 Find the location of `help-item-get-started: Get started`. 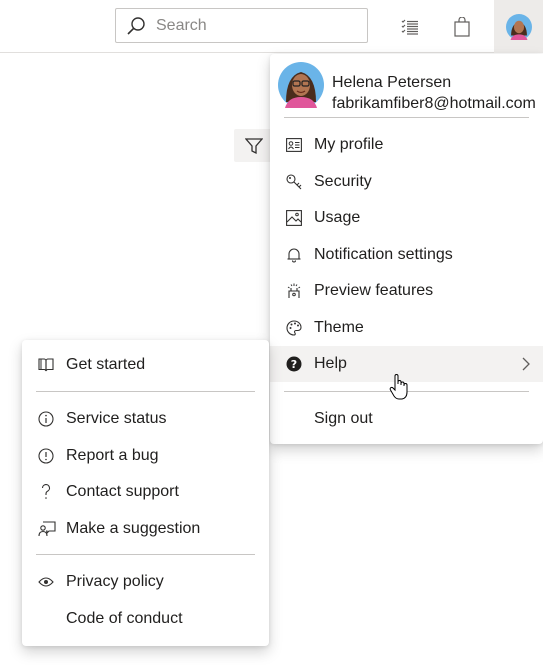

help-item-get-started: Get started is located at coordinates (145, 365).